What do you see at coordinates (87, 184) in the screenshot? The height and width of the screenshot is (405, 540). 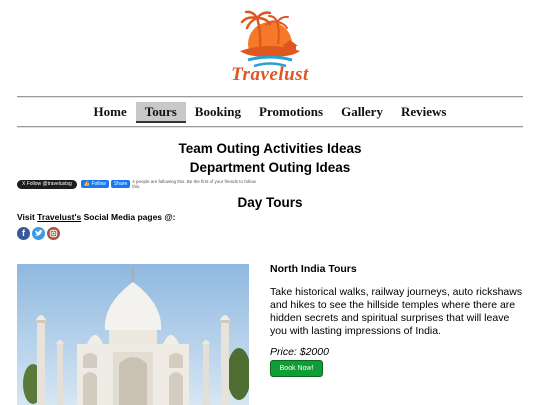 I see `facebook-like-icon: 👍` at bounding box center [87, 184].